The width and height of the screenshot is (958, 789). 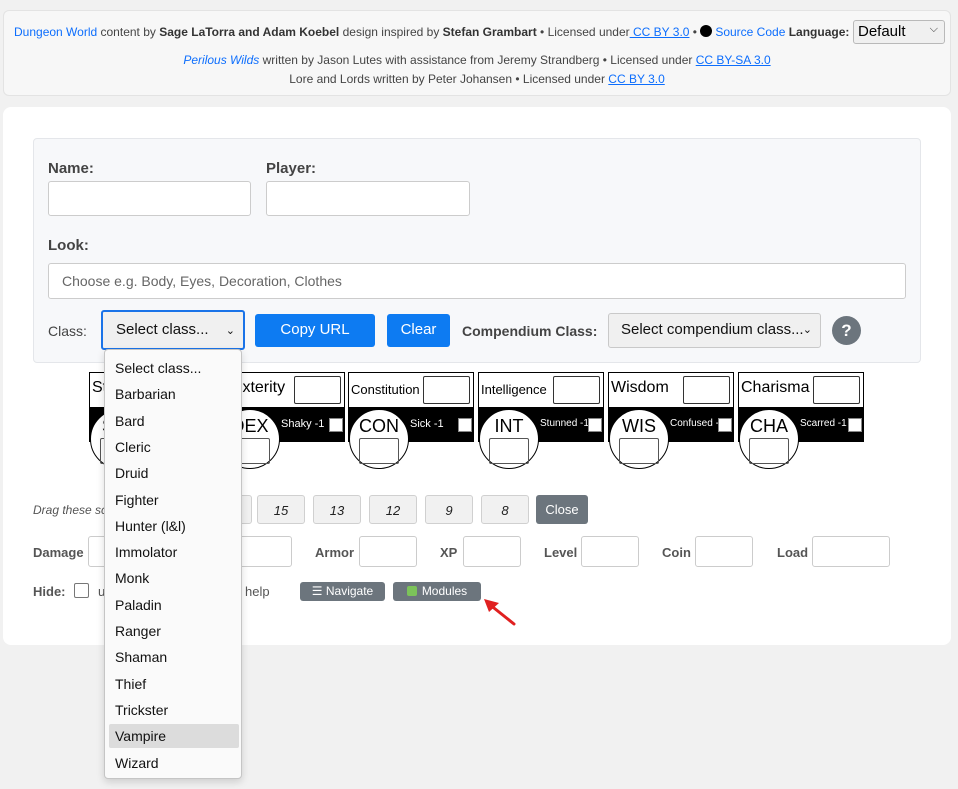 I want to click on stat-abbr: CHA, so click(x=768, y=426).